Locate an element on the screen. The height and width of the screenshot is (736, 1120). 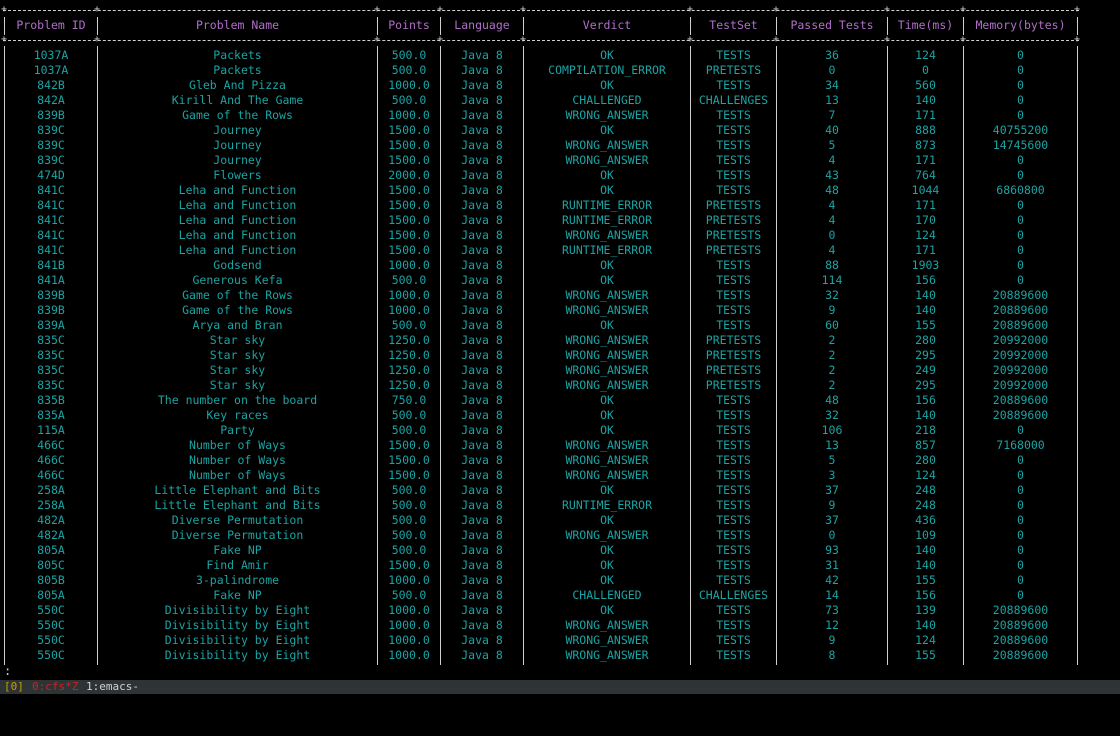
cell-problem-id: 842B is located at coordinates (51, 85).